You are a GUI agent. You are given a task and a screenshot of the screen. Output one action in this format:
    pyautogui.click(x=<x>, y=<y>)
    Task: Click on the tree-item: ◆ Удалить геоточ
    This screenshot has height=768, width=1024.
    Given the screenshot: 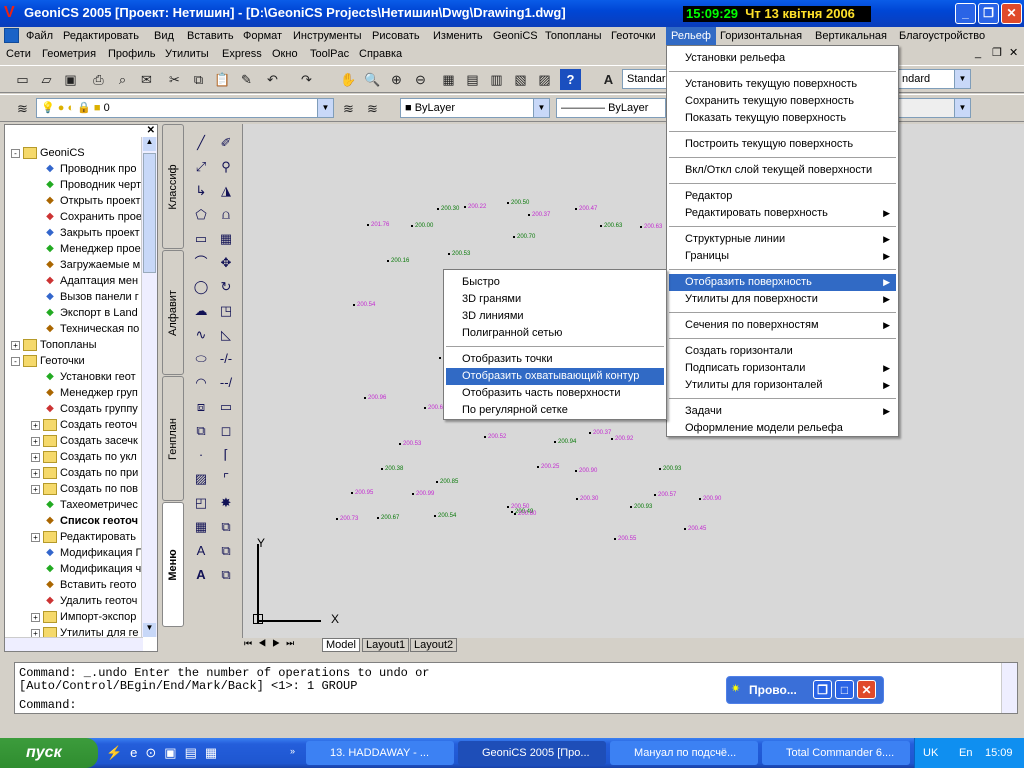 What is the action you would take?
    pyautogui.click(x=84, y=601)
    